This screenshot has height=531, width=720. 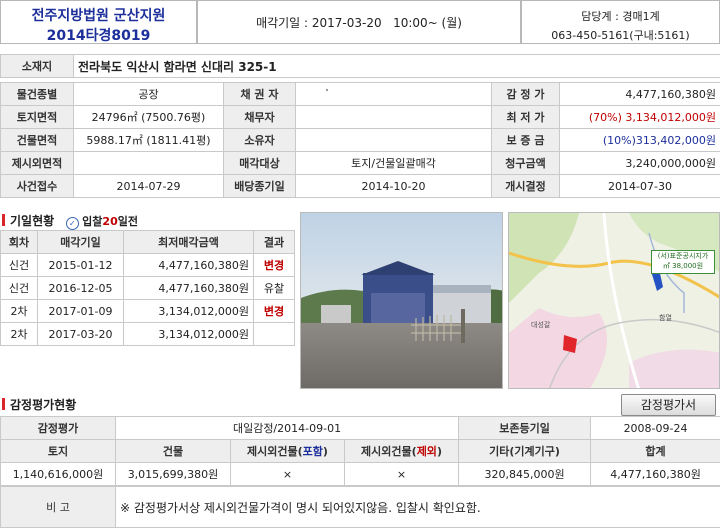 I want to click on bid-suffix: 일전, so click(x=127, y=221).